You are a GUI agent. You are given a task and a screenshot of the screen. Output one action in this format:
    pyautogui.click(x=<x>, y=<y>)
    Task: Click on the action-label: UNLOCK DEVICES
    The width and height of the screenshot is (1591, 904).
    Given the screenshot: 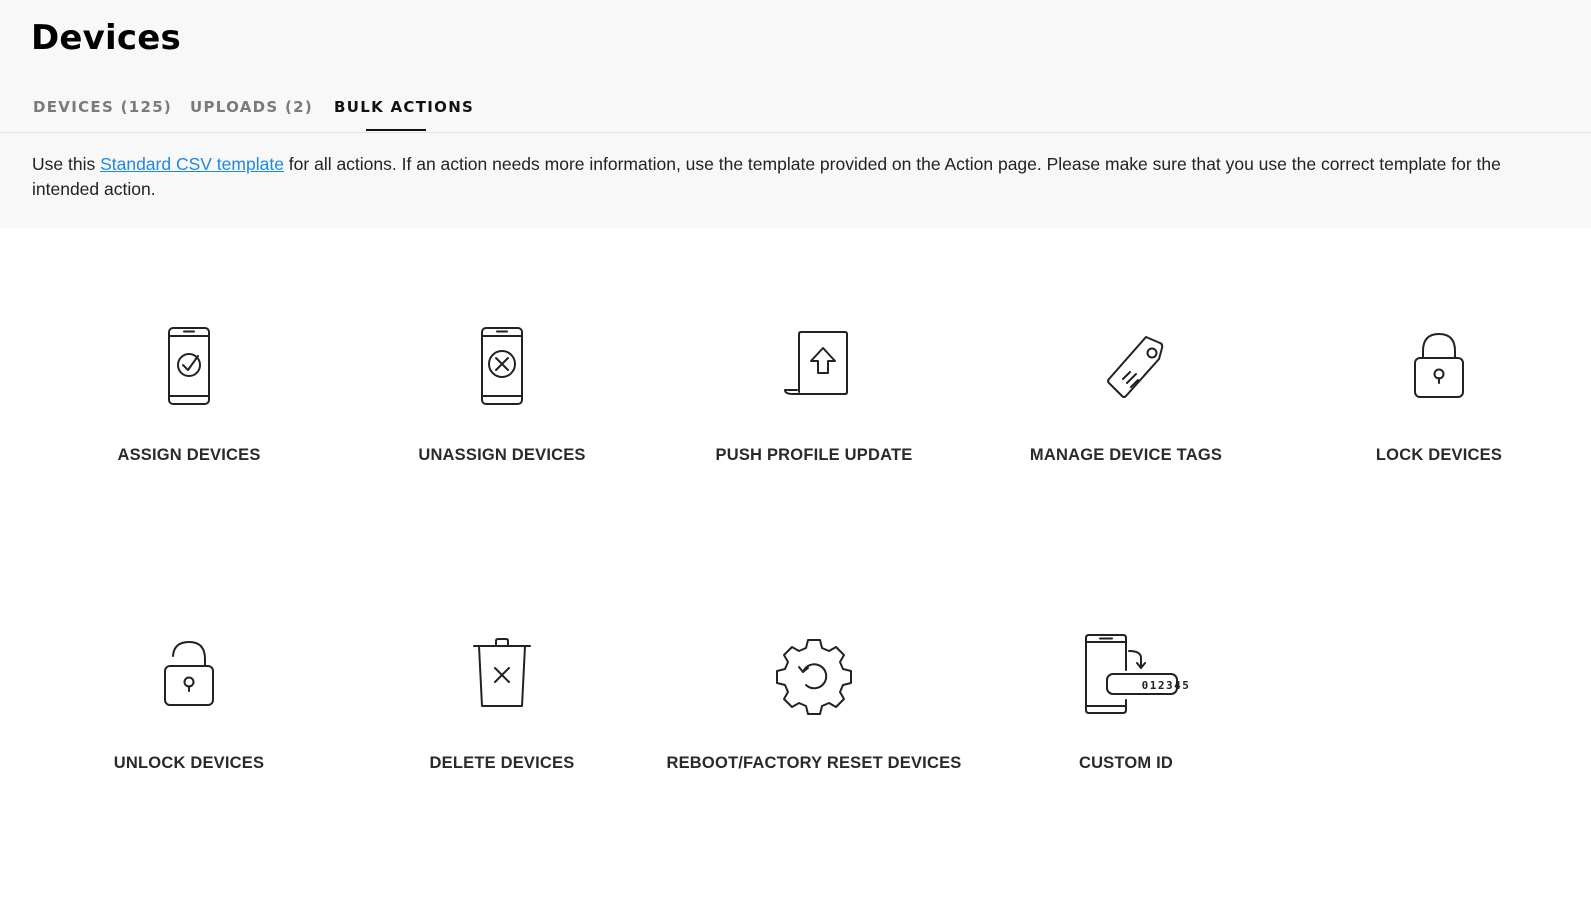 What is the action you would take?
    pyautogui.click(x=189, y=763)
    